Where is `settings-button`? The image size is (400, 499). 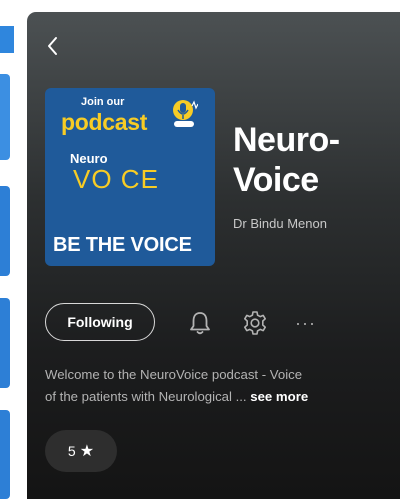 settings-button is located at coordinates (255, 323).